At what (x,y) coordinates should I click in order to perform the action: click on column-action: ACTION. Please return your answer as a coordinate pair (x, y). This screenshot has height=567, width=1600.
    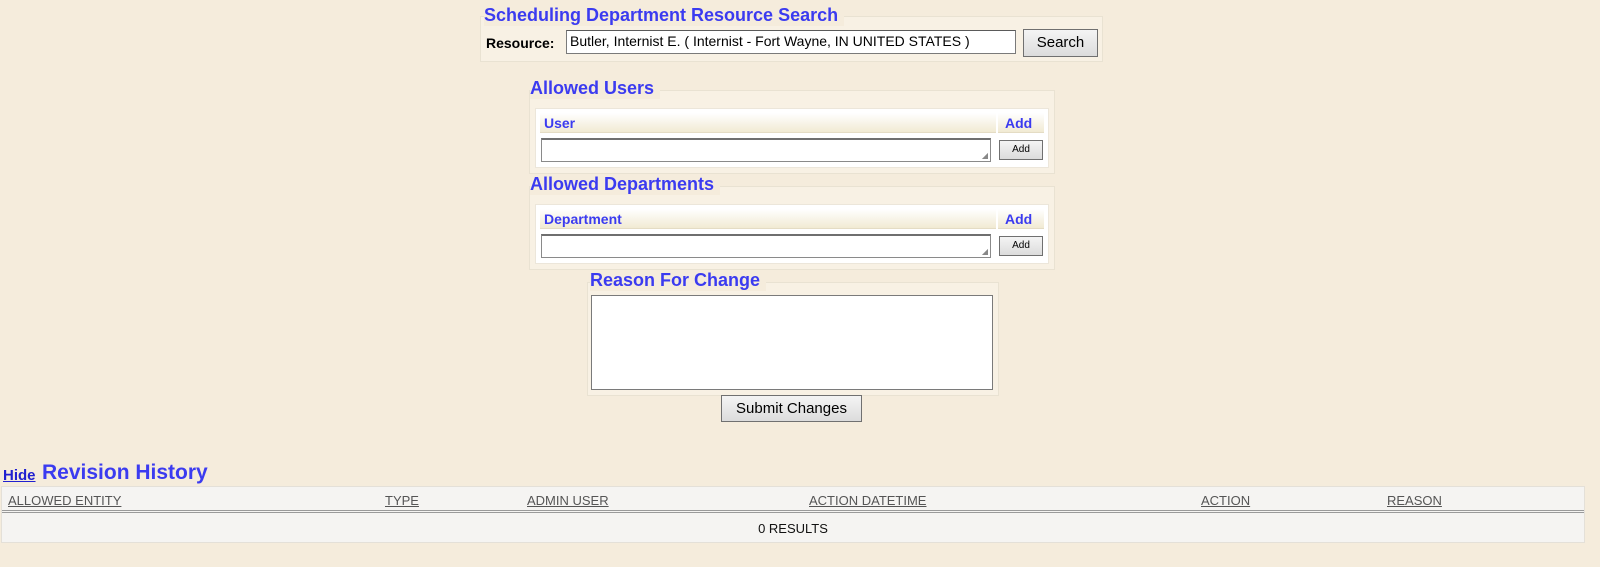
    Looking at the image, I should click on (1225, 500).